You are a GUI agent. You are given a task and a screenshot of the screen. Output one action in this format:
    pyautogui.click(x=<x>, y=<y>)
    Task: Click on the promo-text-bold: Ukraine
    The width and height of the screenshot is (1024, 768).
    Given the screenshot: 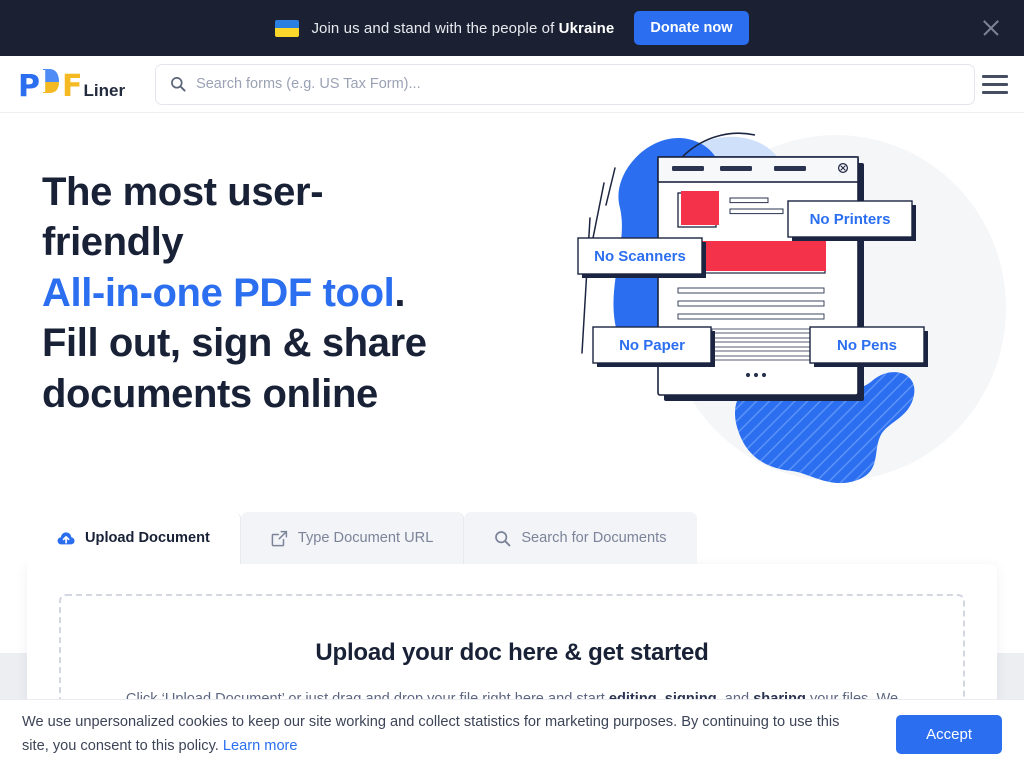 What is the action you would take?
    pyautogui.click(x=586, y=28)
    